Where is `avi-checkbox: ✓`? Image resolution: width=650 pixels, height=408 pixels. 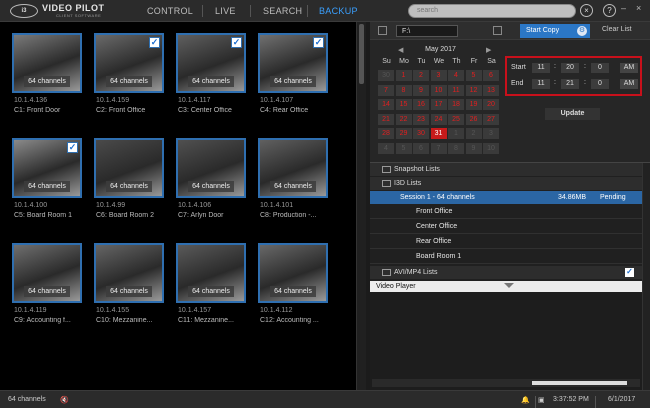 avi-checkbox: ✓ is located at coordinates (629, 272).